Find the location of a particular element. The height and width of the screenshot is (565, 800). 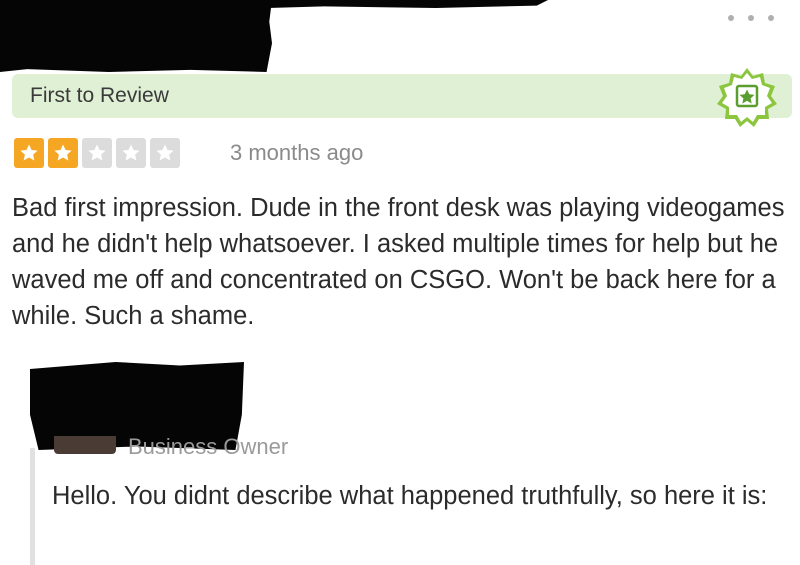

first-to-review-badge-icon is located at coordinates (747, 97).